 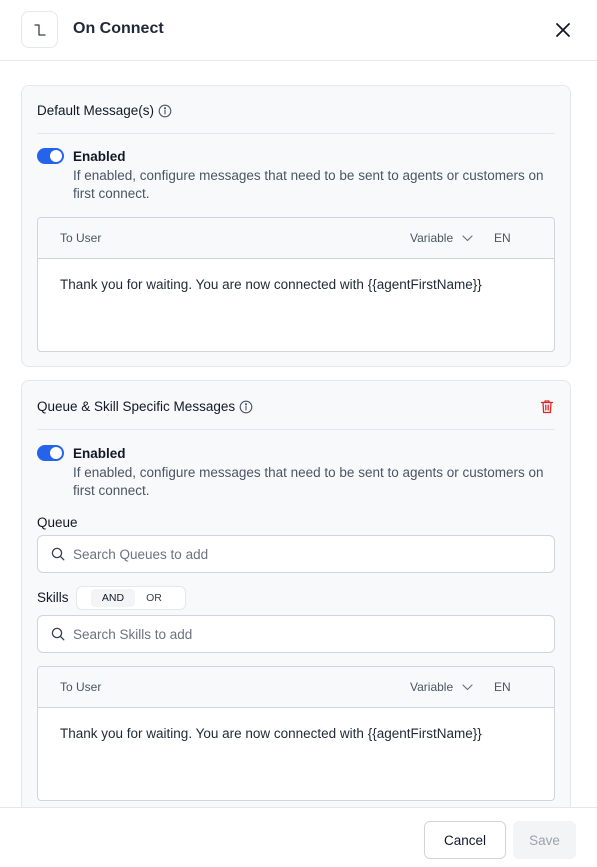 I want to click on page-title: On Connect, so click(x=118, y=28).